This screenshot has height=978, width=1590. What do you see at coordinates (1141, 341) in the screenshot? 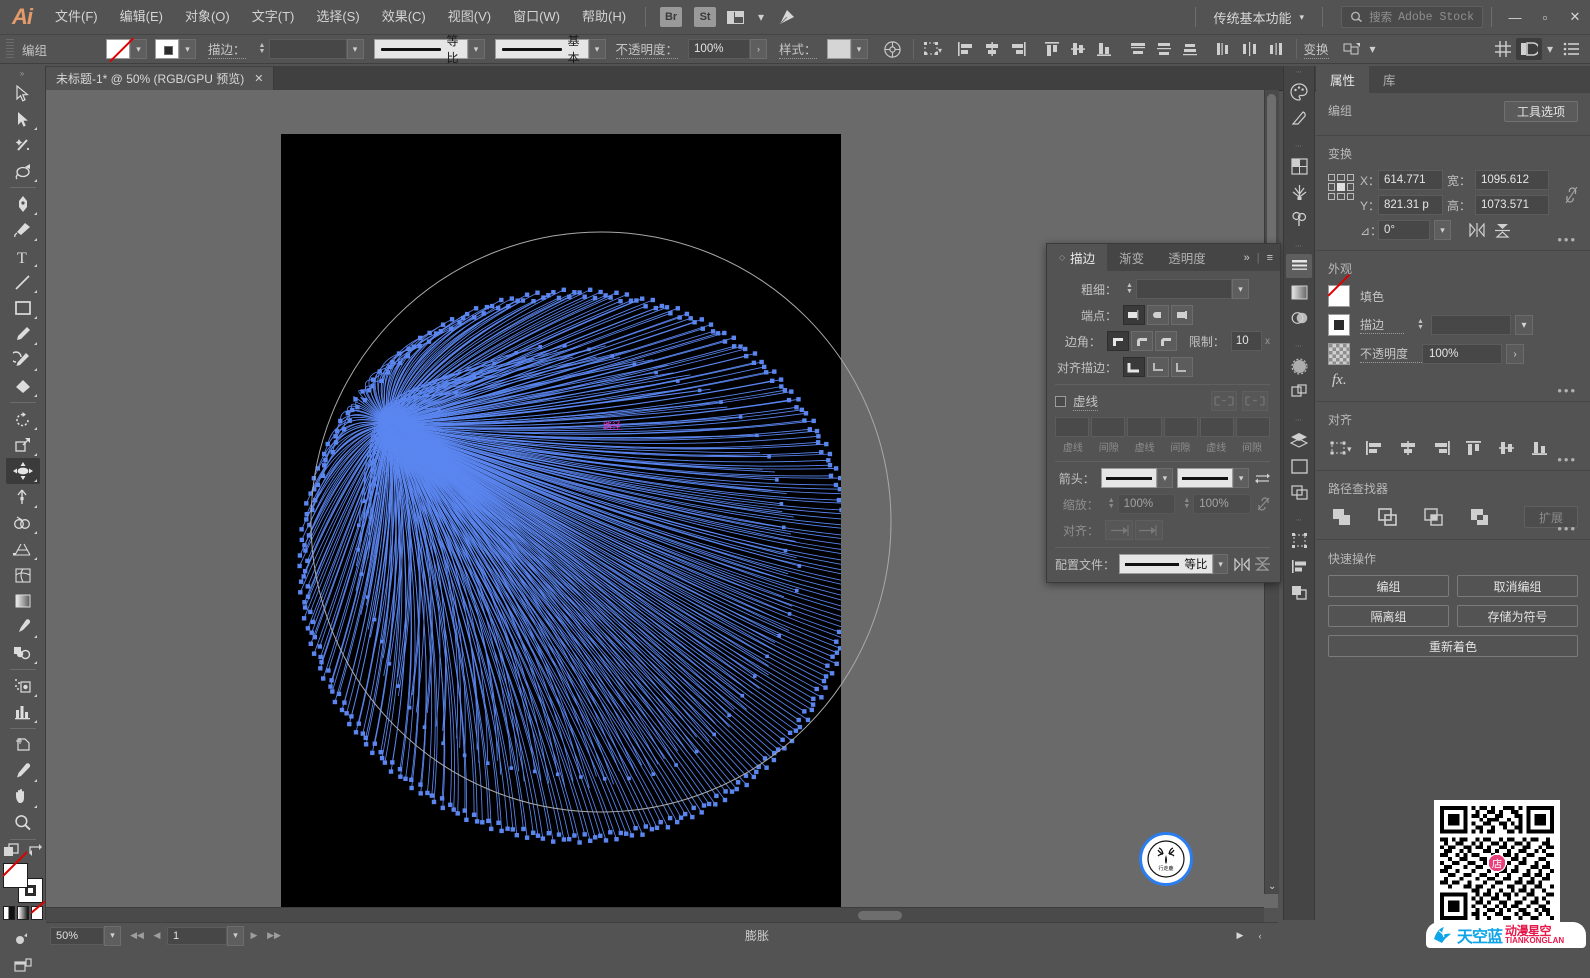
I see `round-join-icon` at bounding box center [1141, 341].